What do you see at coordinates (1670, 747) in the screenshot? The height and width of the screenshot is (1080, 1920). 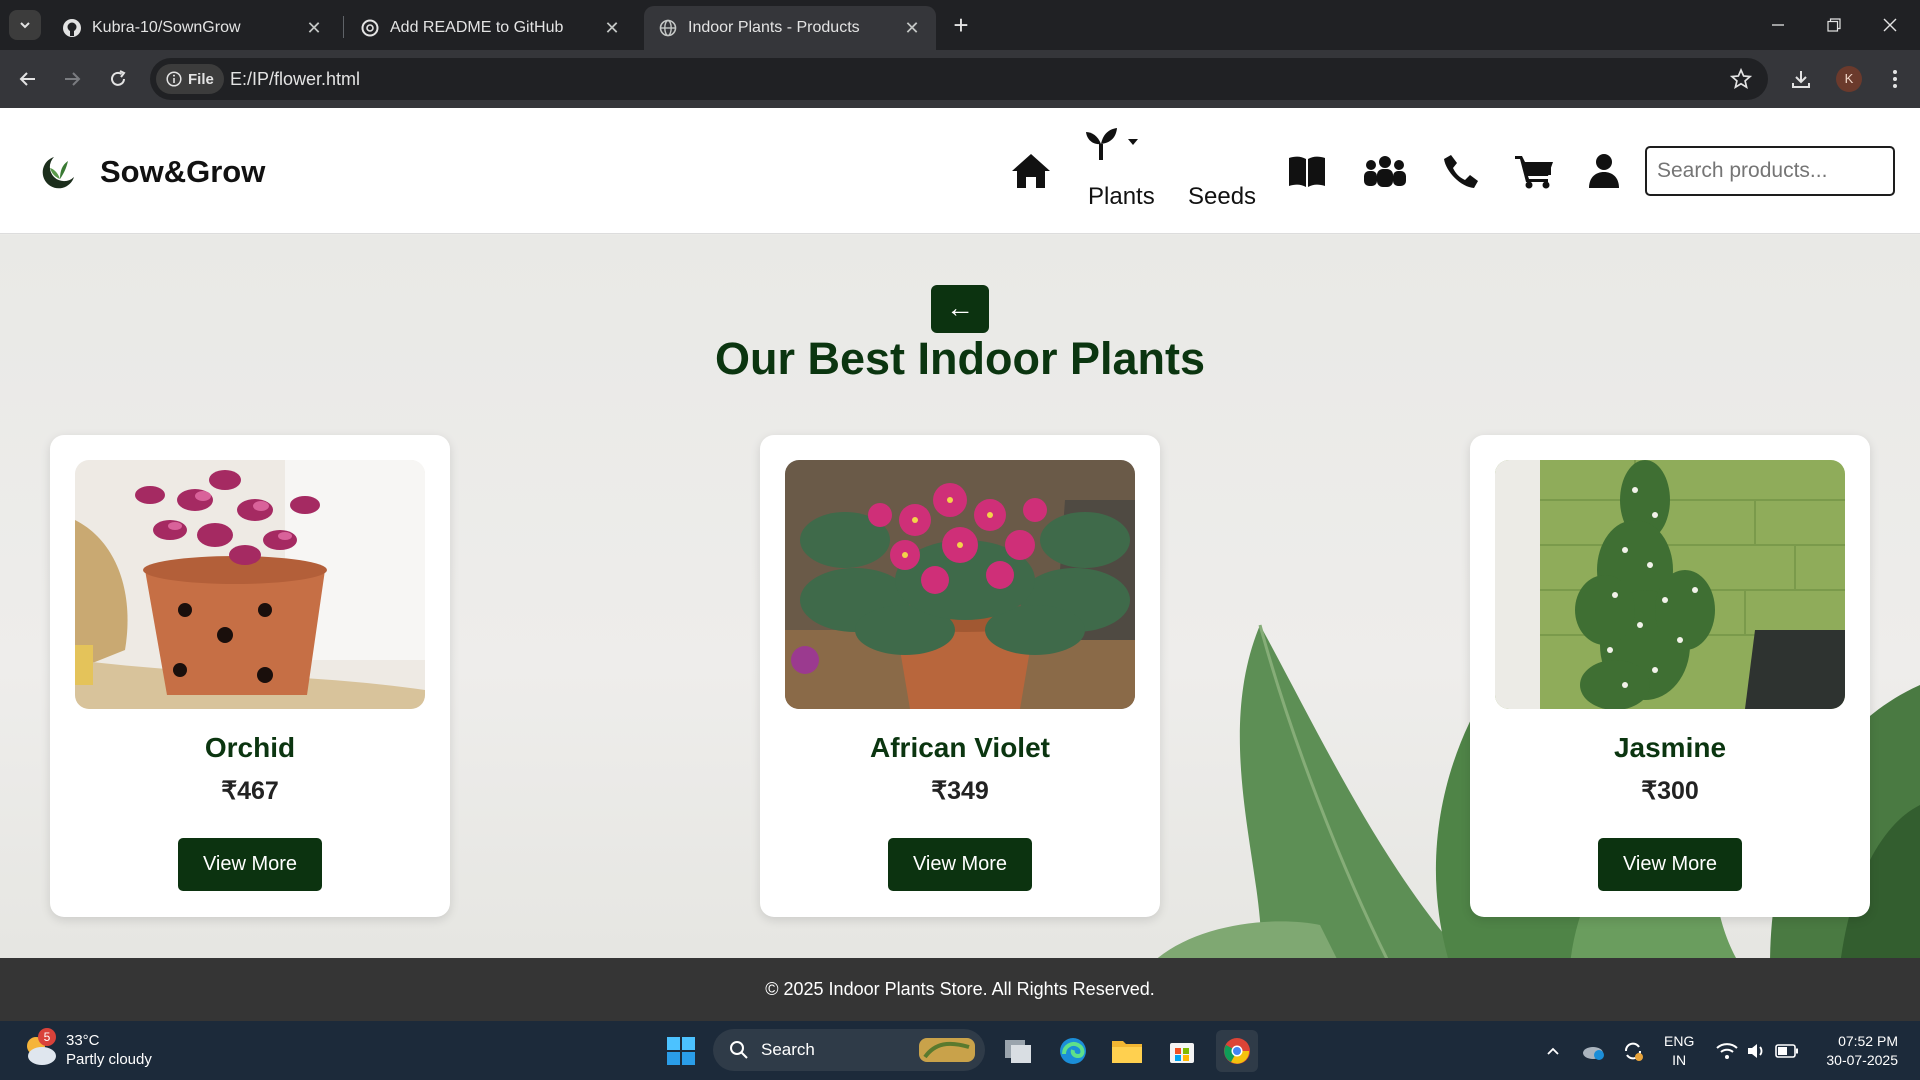 I see `product-name: Jasmine` at bounding box center [1670, 747].